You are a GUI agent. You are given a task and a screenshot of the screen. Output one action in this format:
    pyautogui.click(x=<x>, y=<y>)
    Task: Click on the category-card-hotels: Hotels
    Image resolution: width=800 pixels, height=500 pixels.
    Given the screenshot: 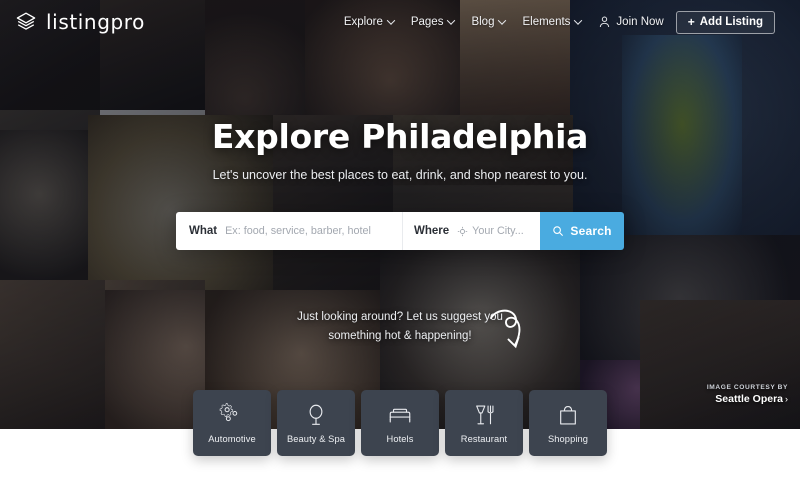 What is the action you would take?
    pyautogui.click(x=400, y=423)
    